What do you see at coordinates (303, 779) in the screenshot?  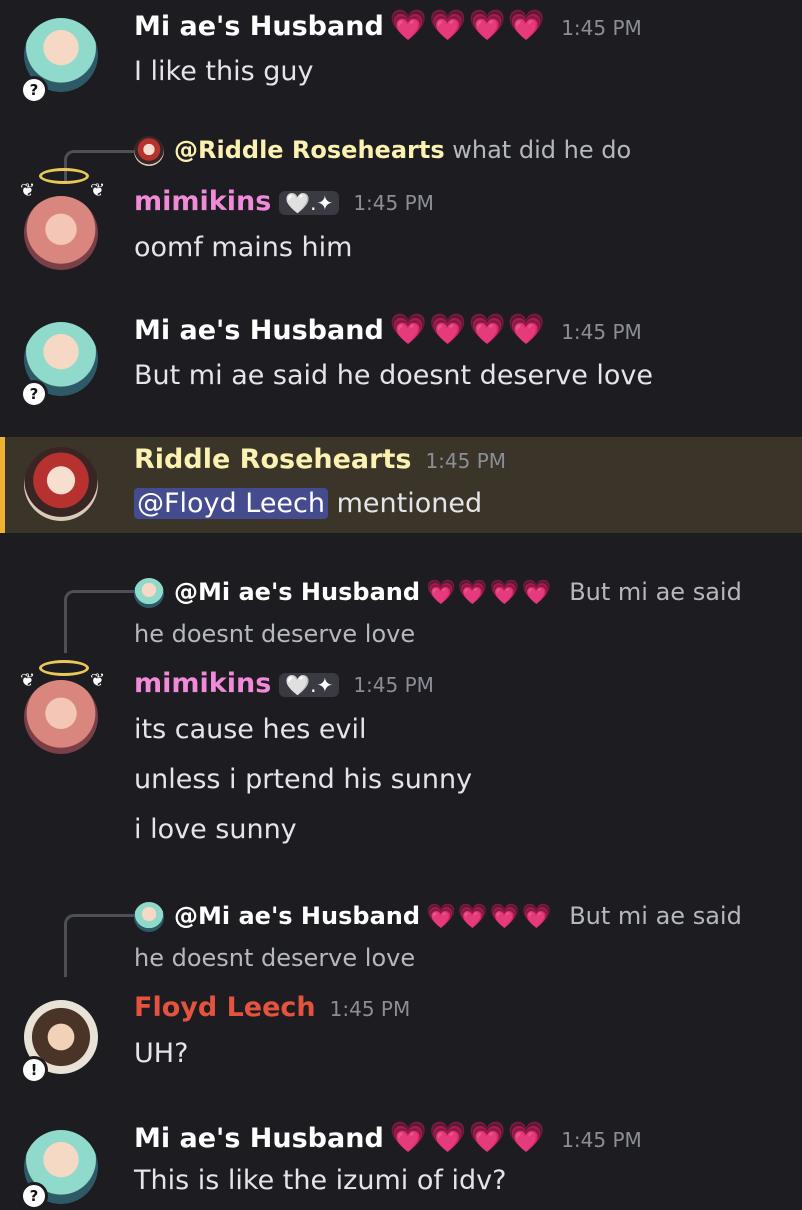 I see `message-text: unless i prtend his sunny` at bounding box center [303, 779].